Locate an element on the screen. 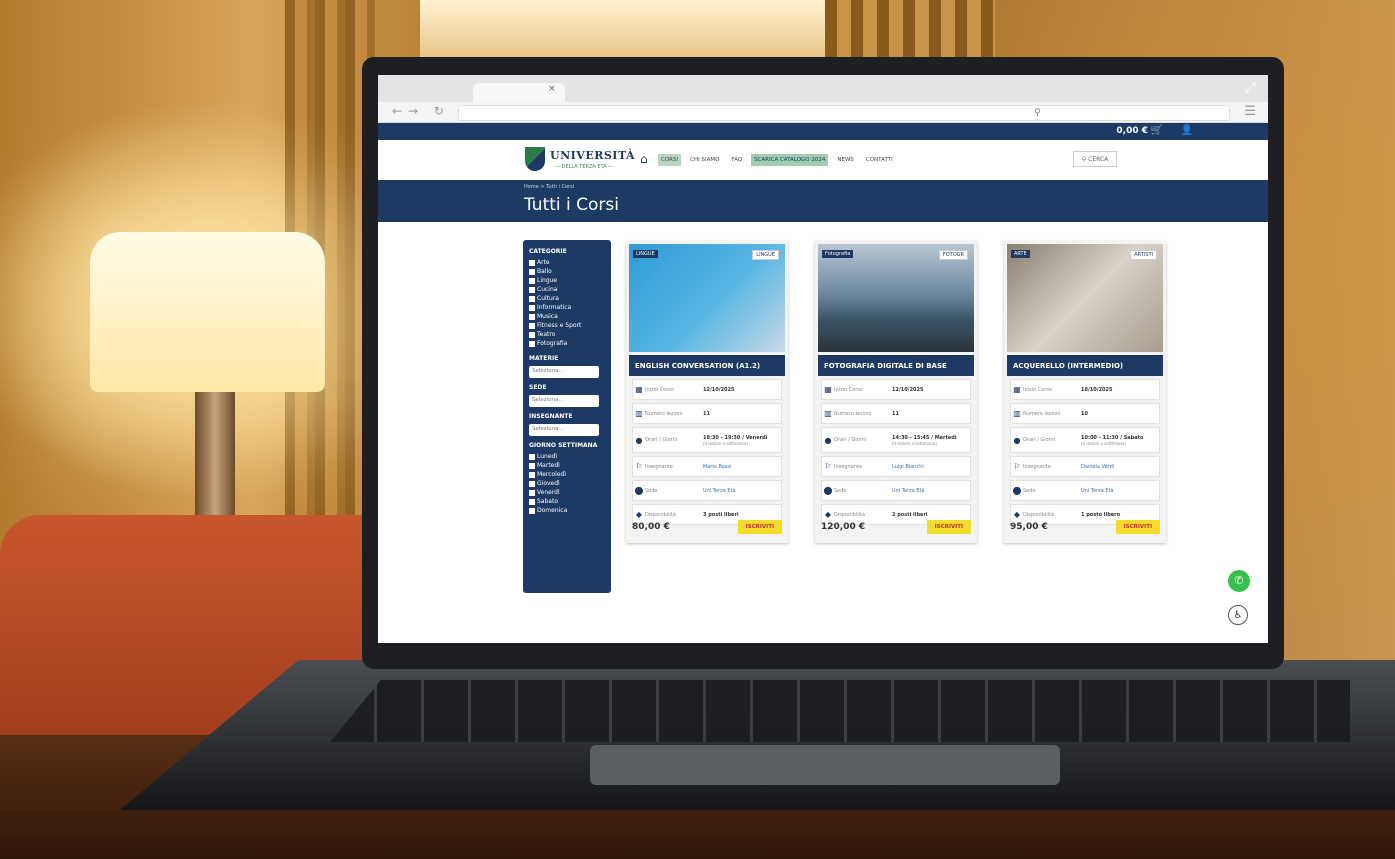 This screenshot has height=859, width=1395. cart-icon: 🛒 is located at coordinates (1157, 130).